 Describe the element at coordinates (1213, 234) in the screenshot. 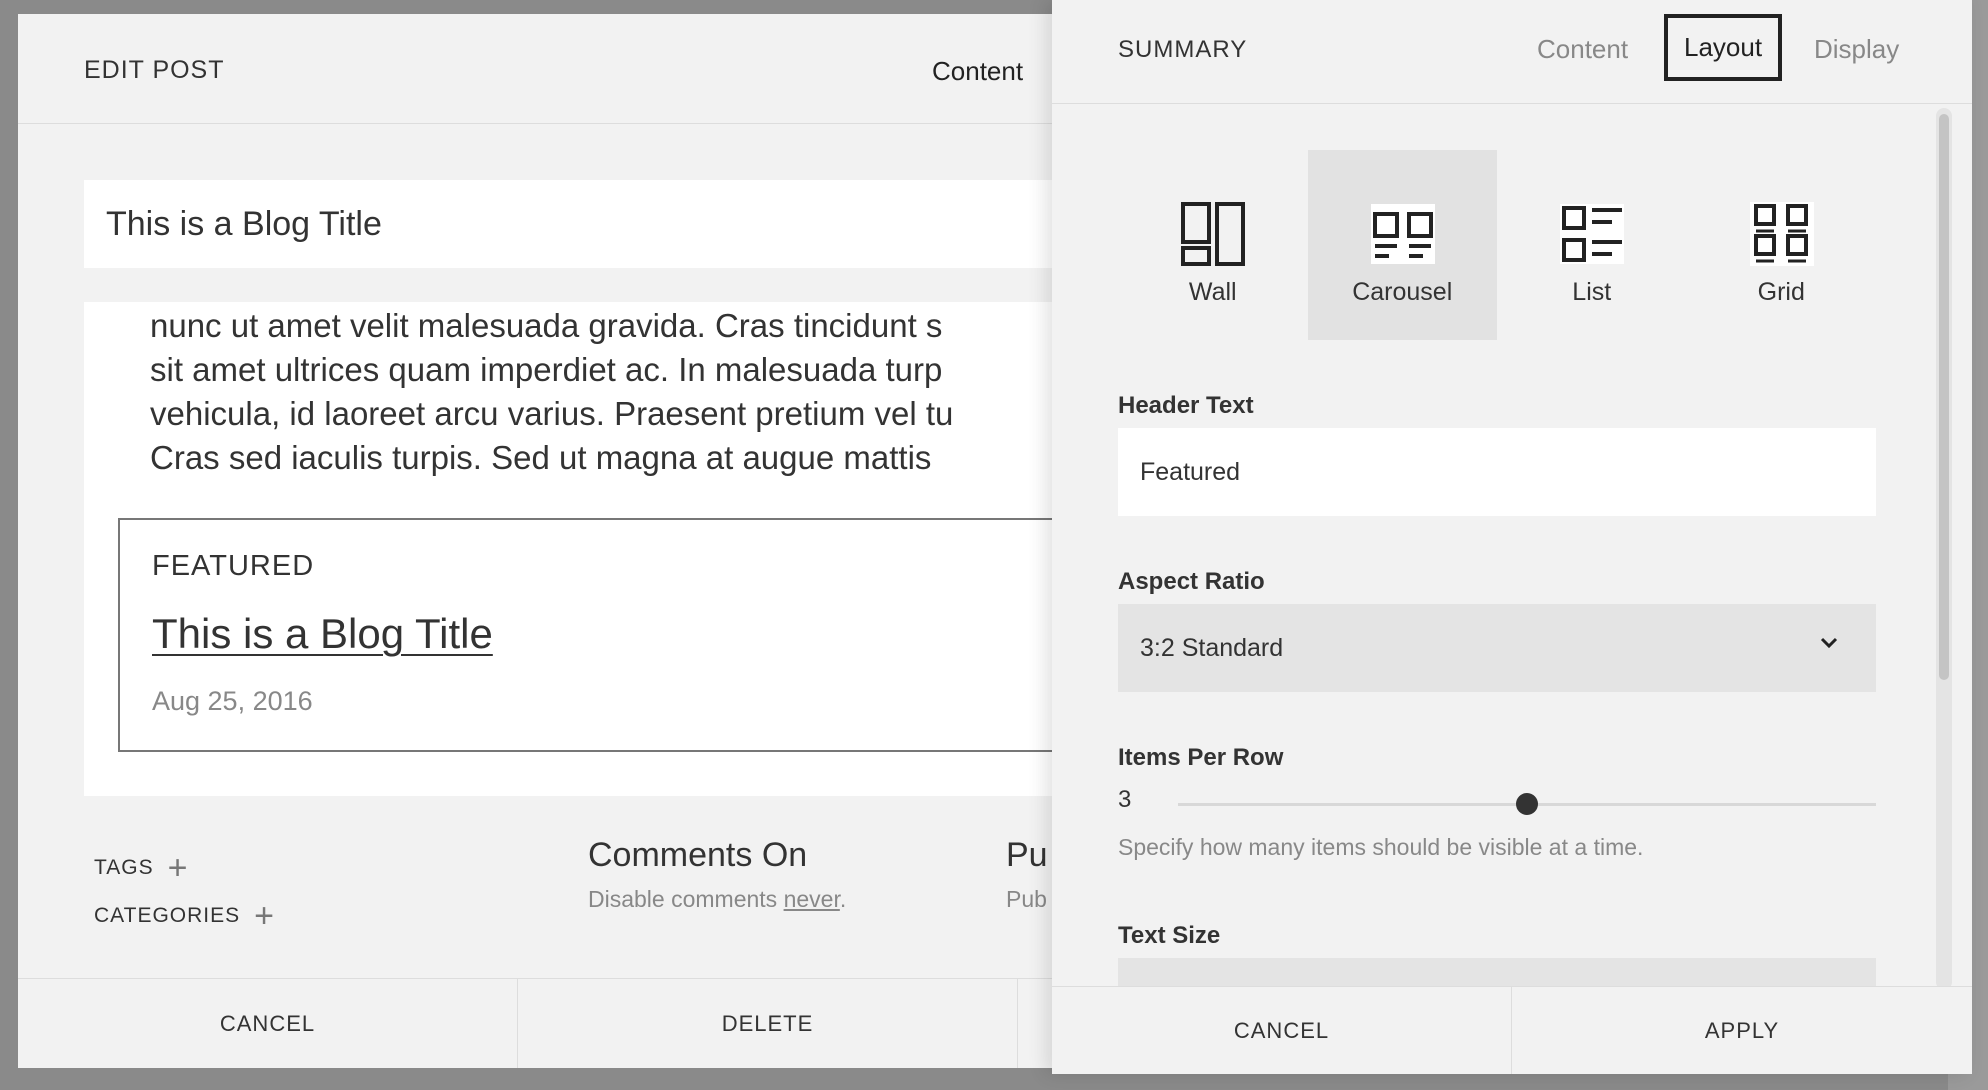

I see `wall-layout-icon` at that location.